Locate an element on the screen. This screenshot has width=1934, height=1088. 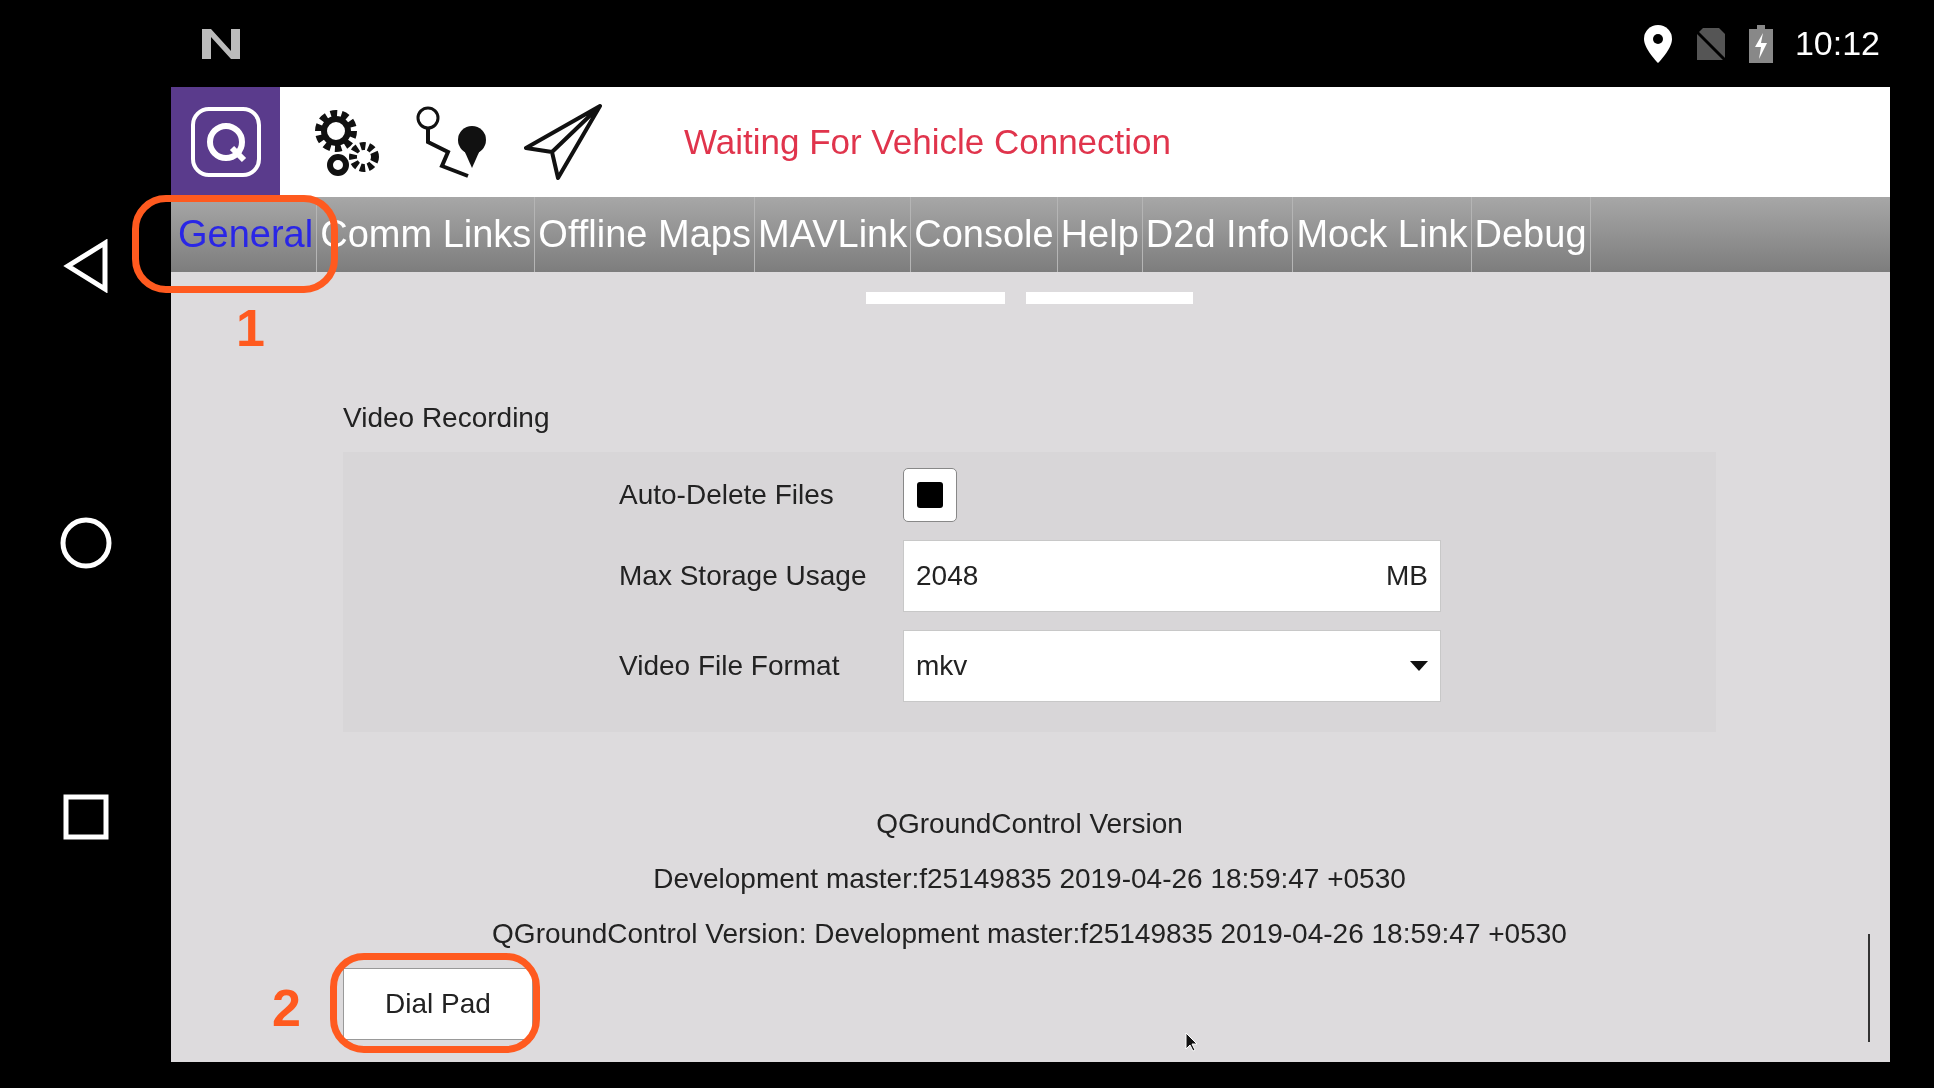
tab: Debug is located at coordinates (1531, 234).